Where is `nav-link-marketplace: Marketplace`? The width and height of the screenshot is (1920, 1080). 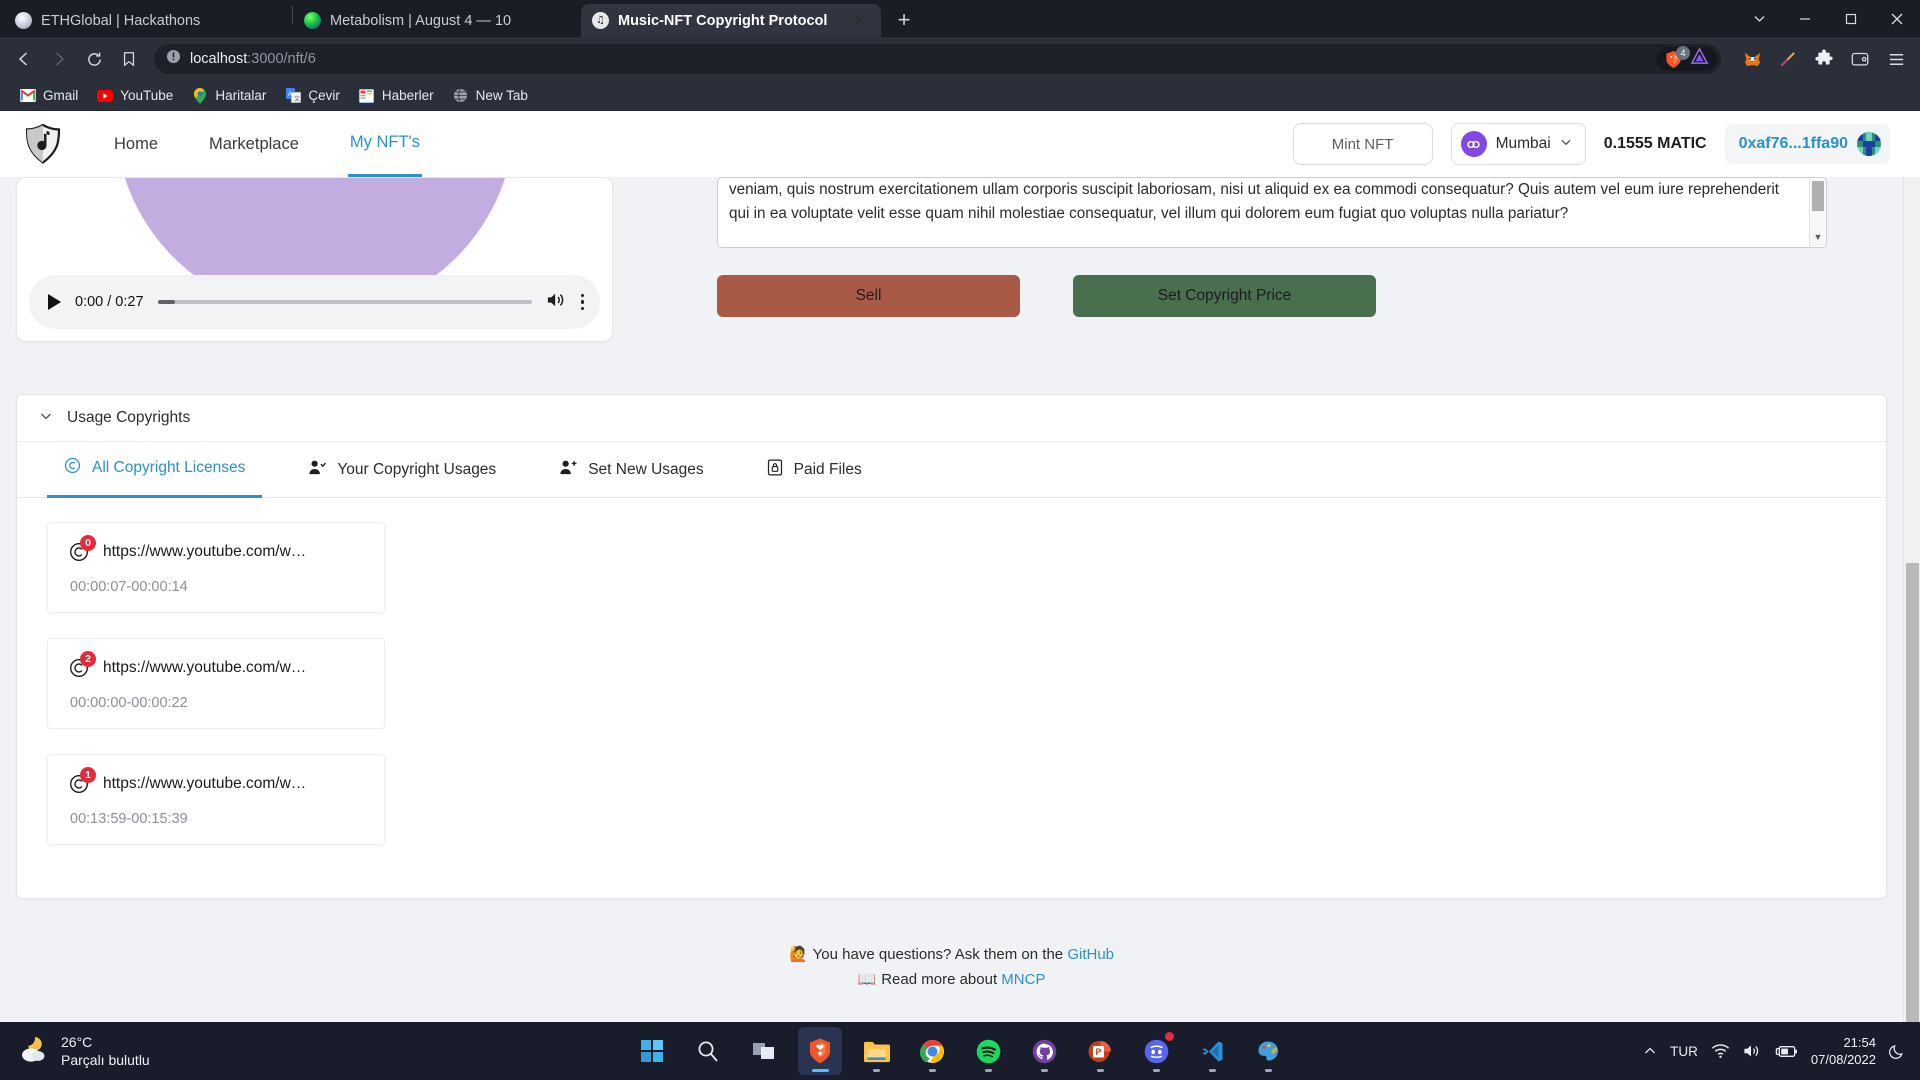
nav-link-marketplace: Marketplace is located at coordinates (254, 144).